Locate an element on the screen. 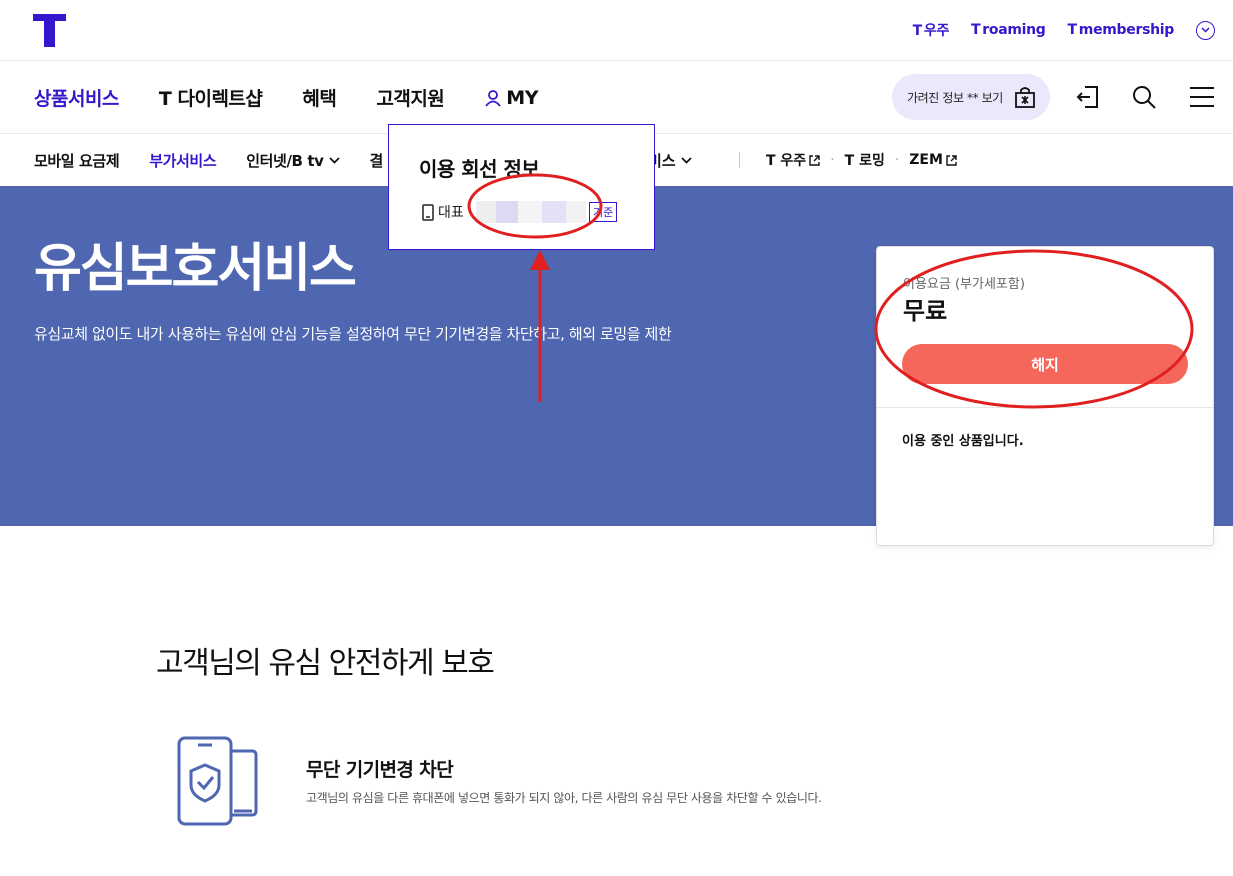  hidden-info-button: 가려진 정보 ** 보기 is located at coordinates (971, 97).